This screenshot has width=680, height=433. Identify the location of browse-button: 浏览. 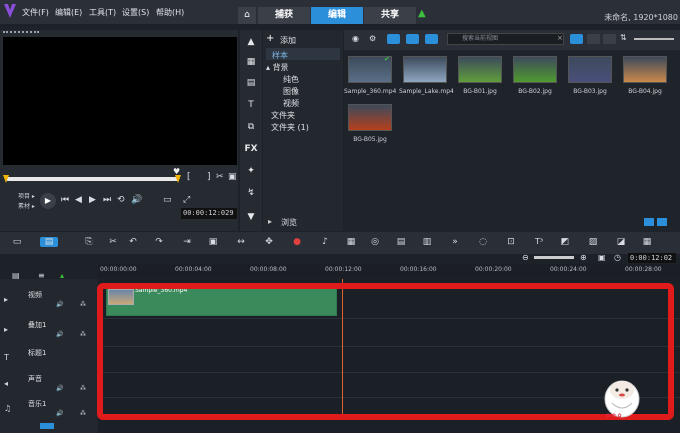
(289, 222).